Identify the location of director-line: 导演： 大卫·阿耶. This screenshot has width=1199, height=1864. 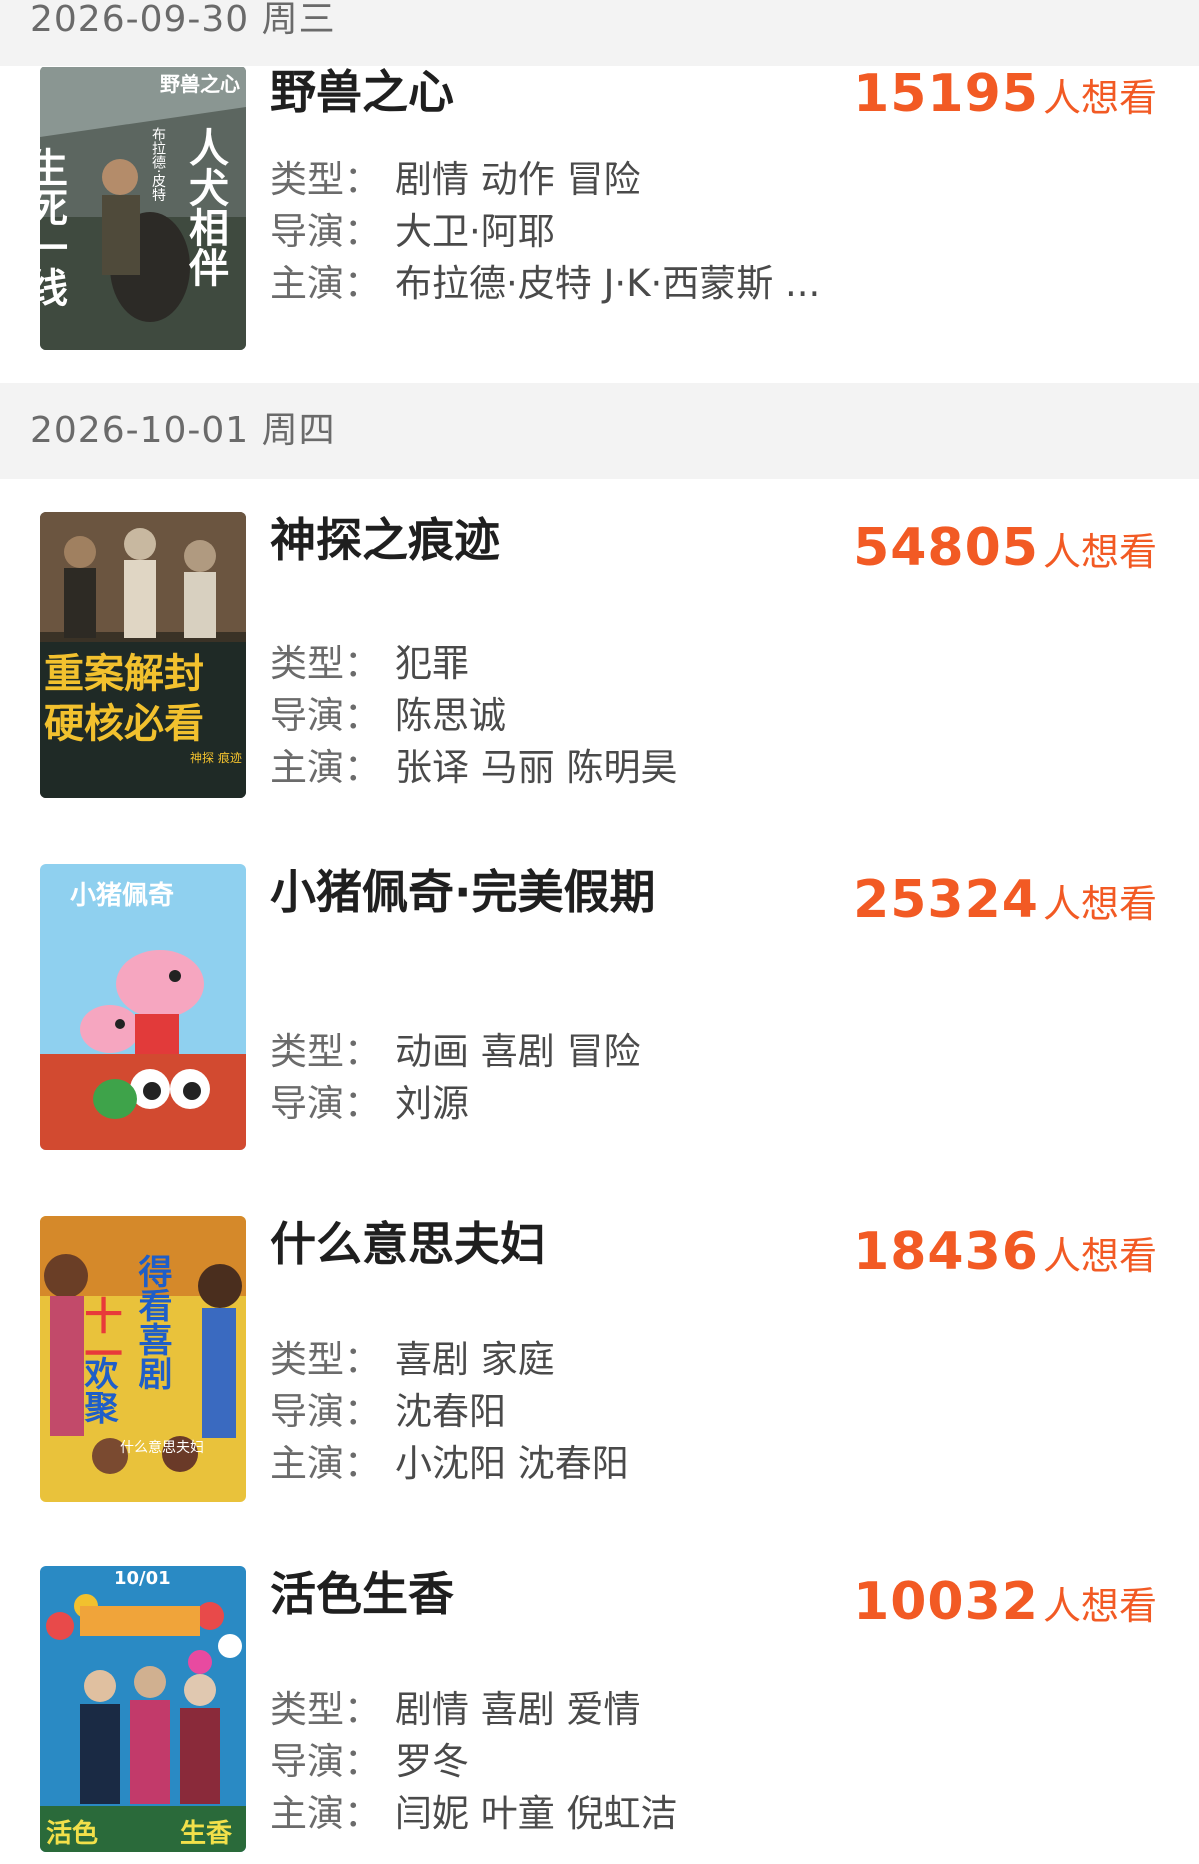
(412, 232).